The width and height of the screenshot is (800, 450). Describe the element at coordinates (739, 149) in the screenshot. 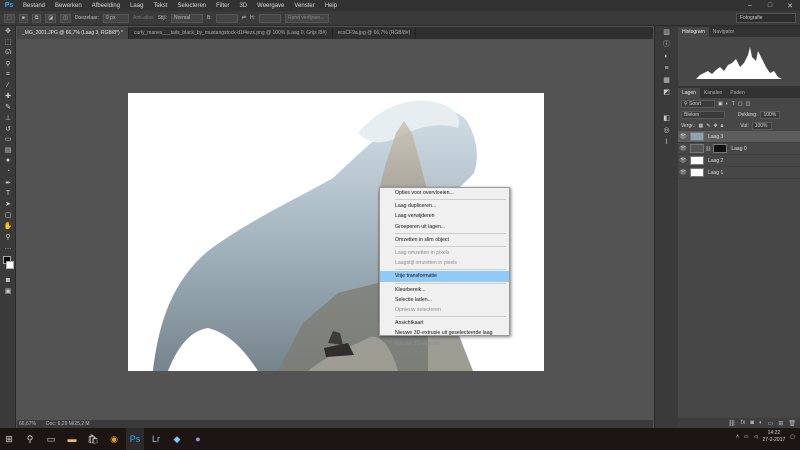

I see `layer-row: 👁︎ ⛓ Laag 0` at that location.